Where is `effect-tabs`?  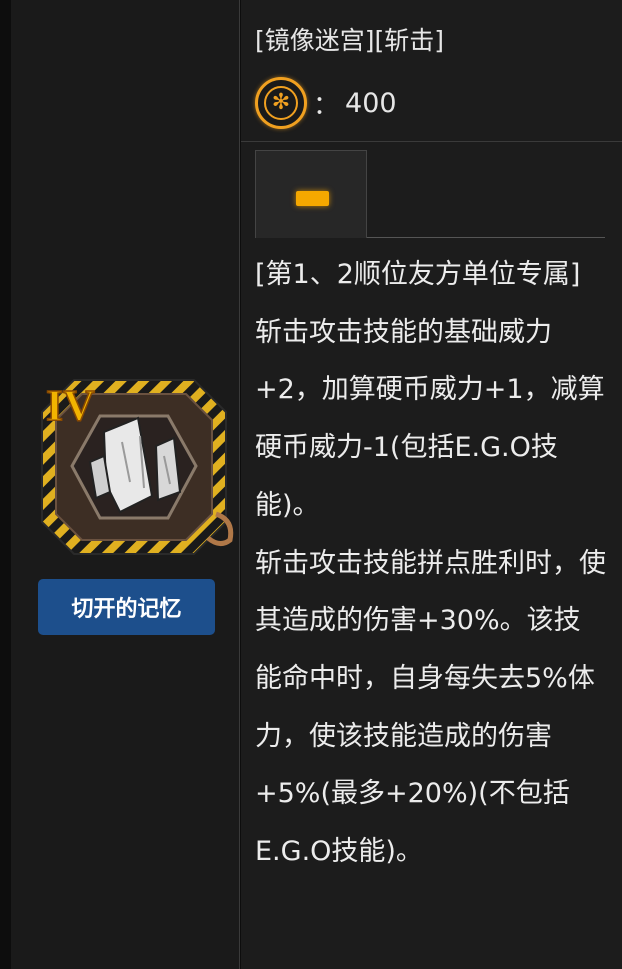 effect-tabs is located at coordinates (430, 194).